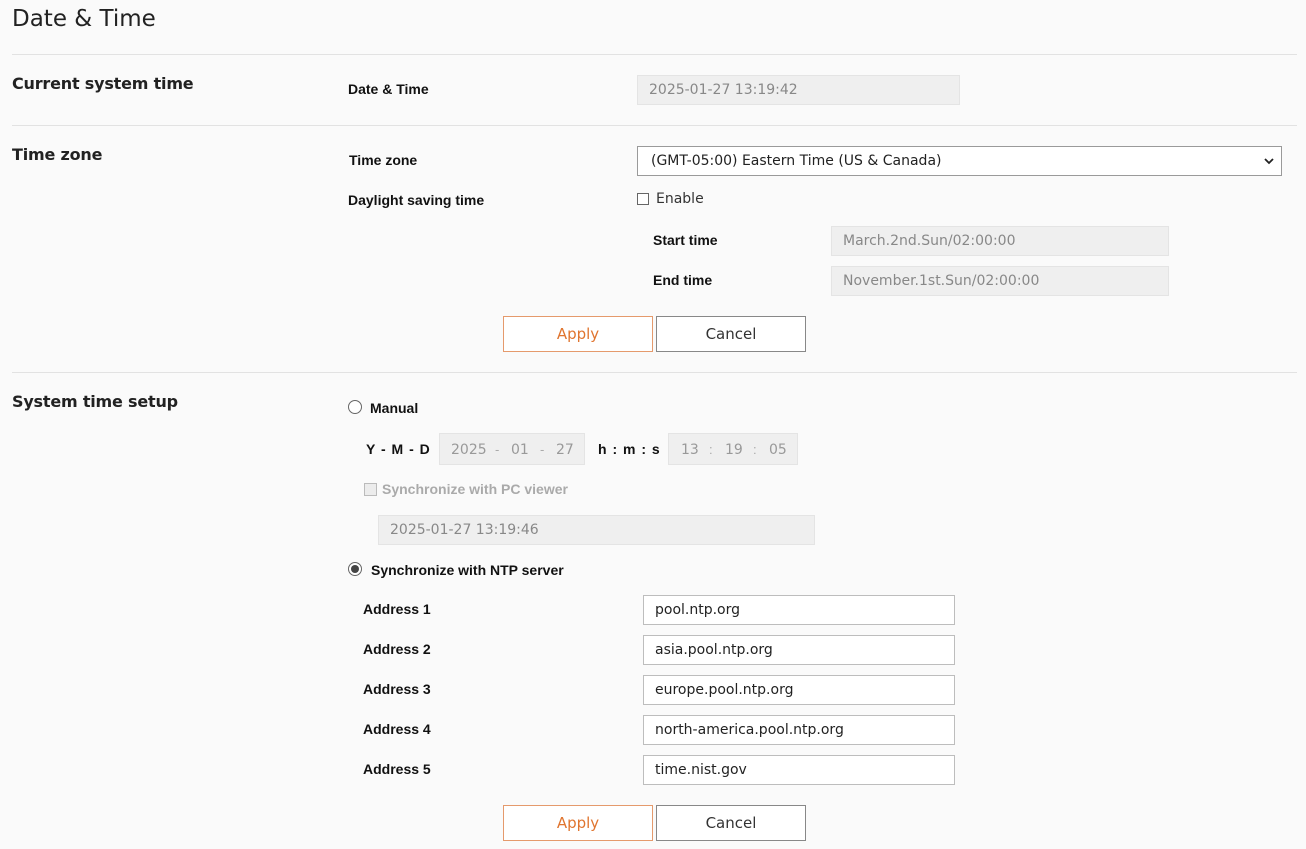 This screenshot has height=849, width=1306. What do you see at coordinates (383, 160) in the screenshot?
I see `timezone-label: Time zone` at bounding box center [383, 160].